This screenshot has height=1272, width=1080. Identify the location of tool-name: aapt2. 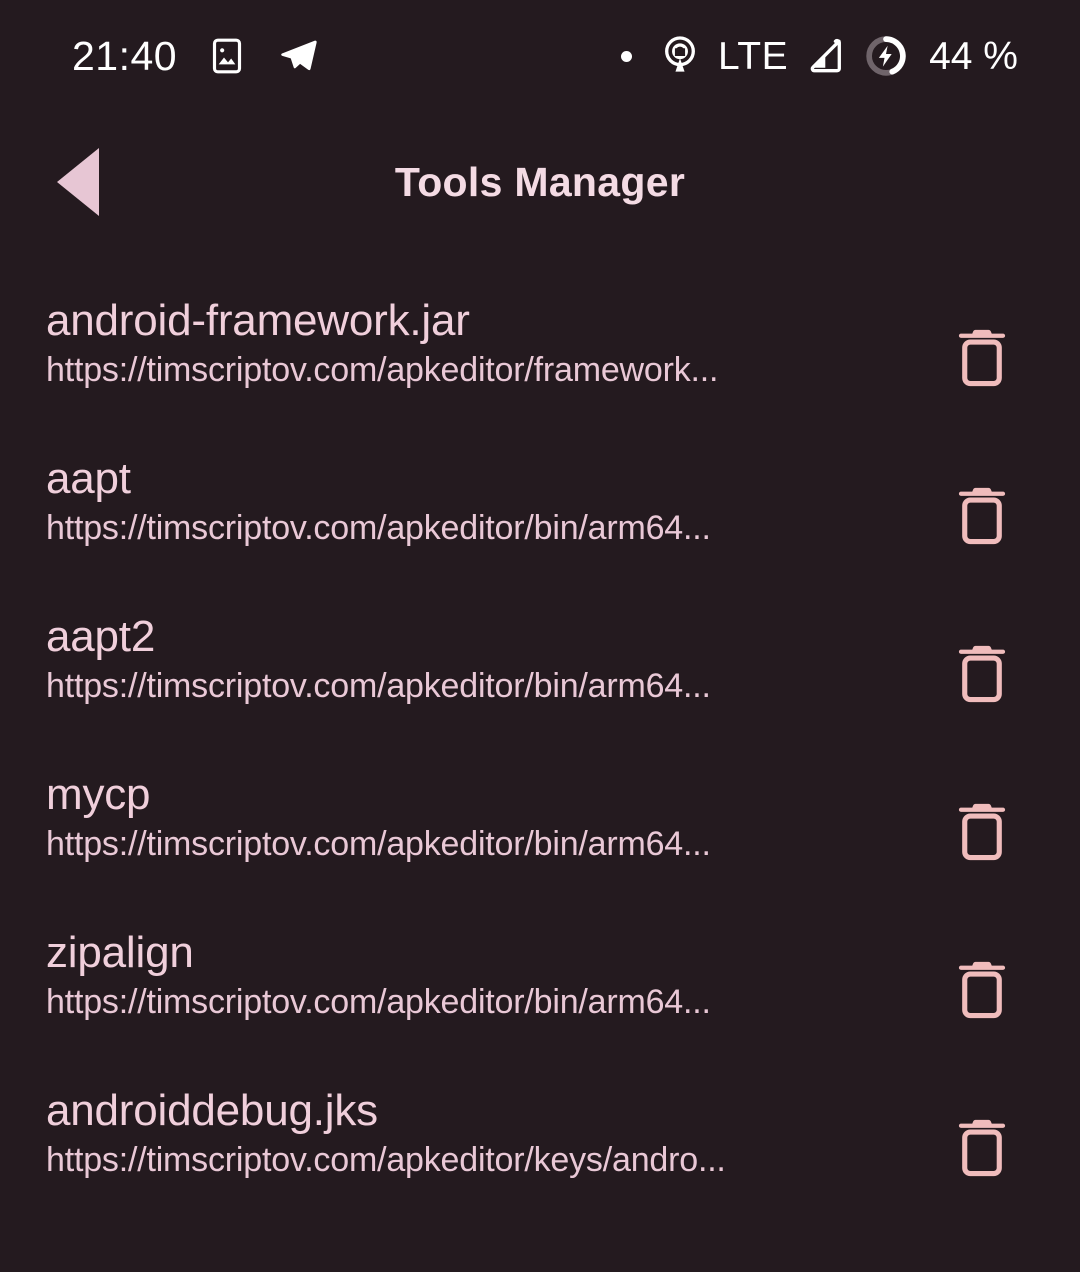
(101, 636).